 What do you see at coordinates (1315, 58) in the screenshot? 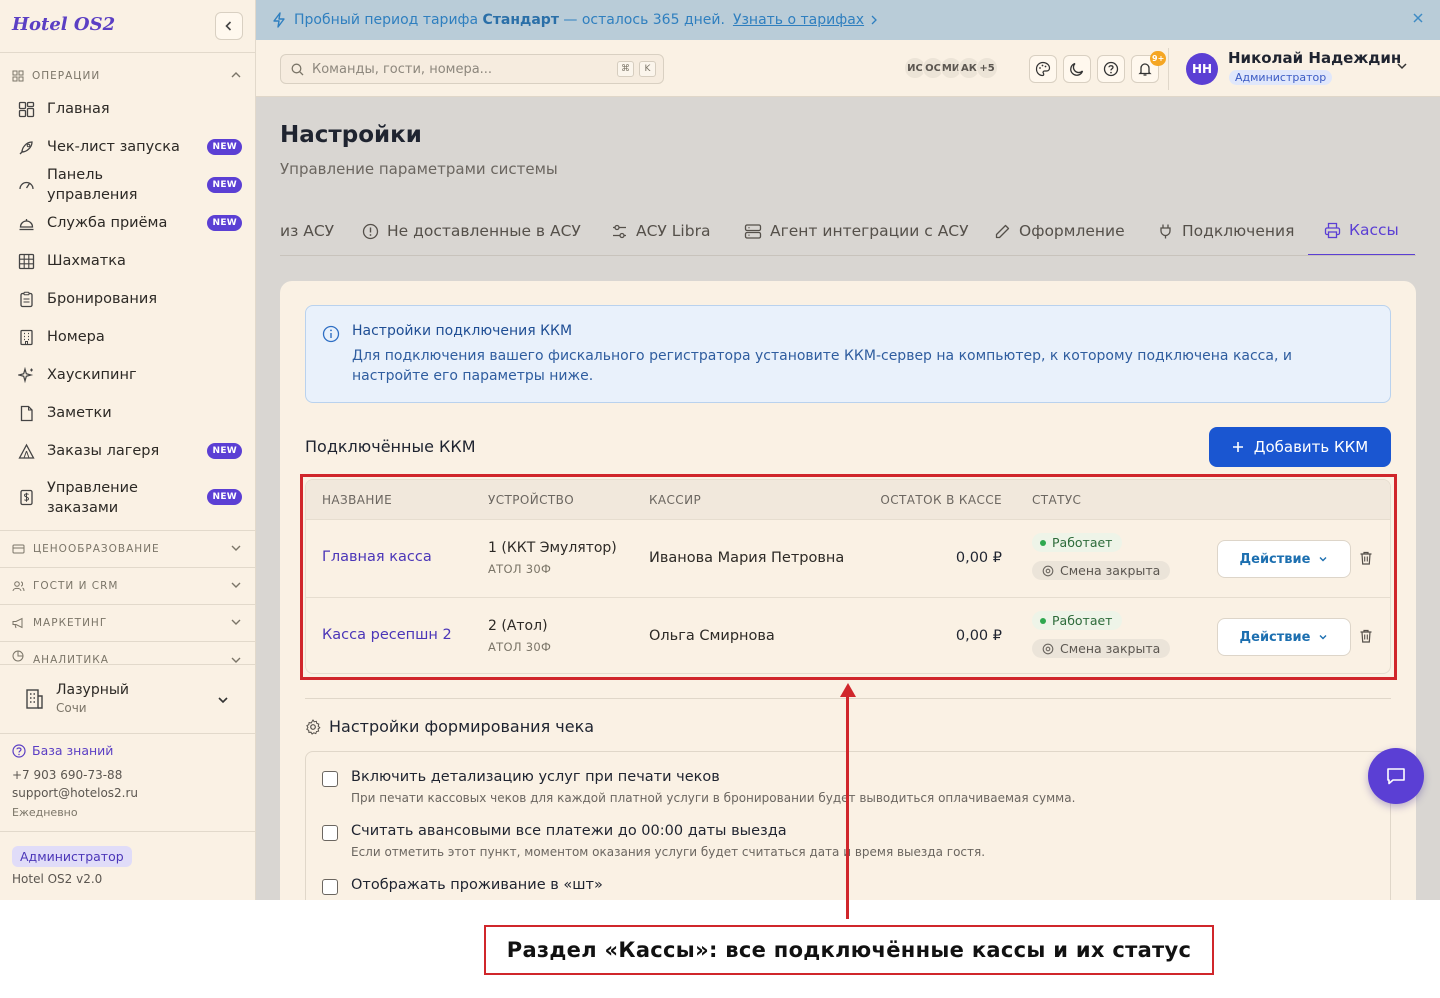
I see `user-name: Николай Надеждин` at bounding box center [1315, 58].